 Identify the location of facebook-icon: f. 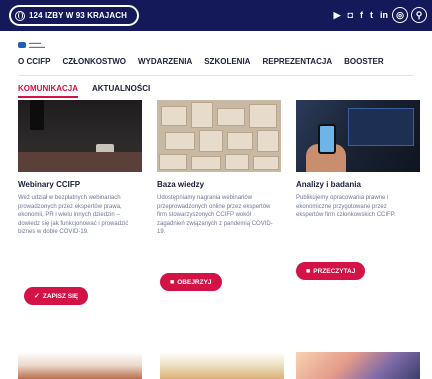
(361, 15).